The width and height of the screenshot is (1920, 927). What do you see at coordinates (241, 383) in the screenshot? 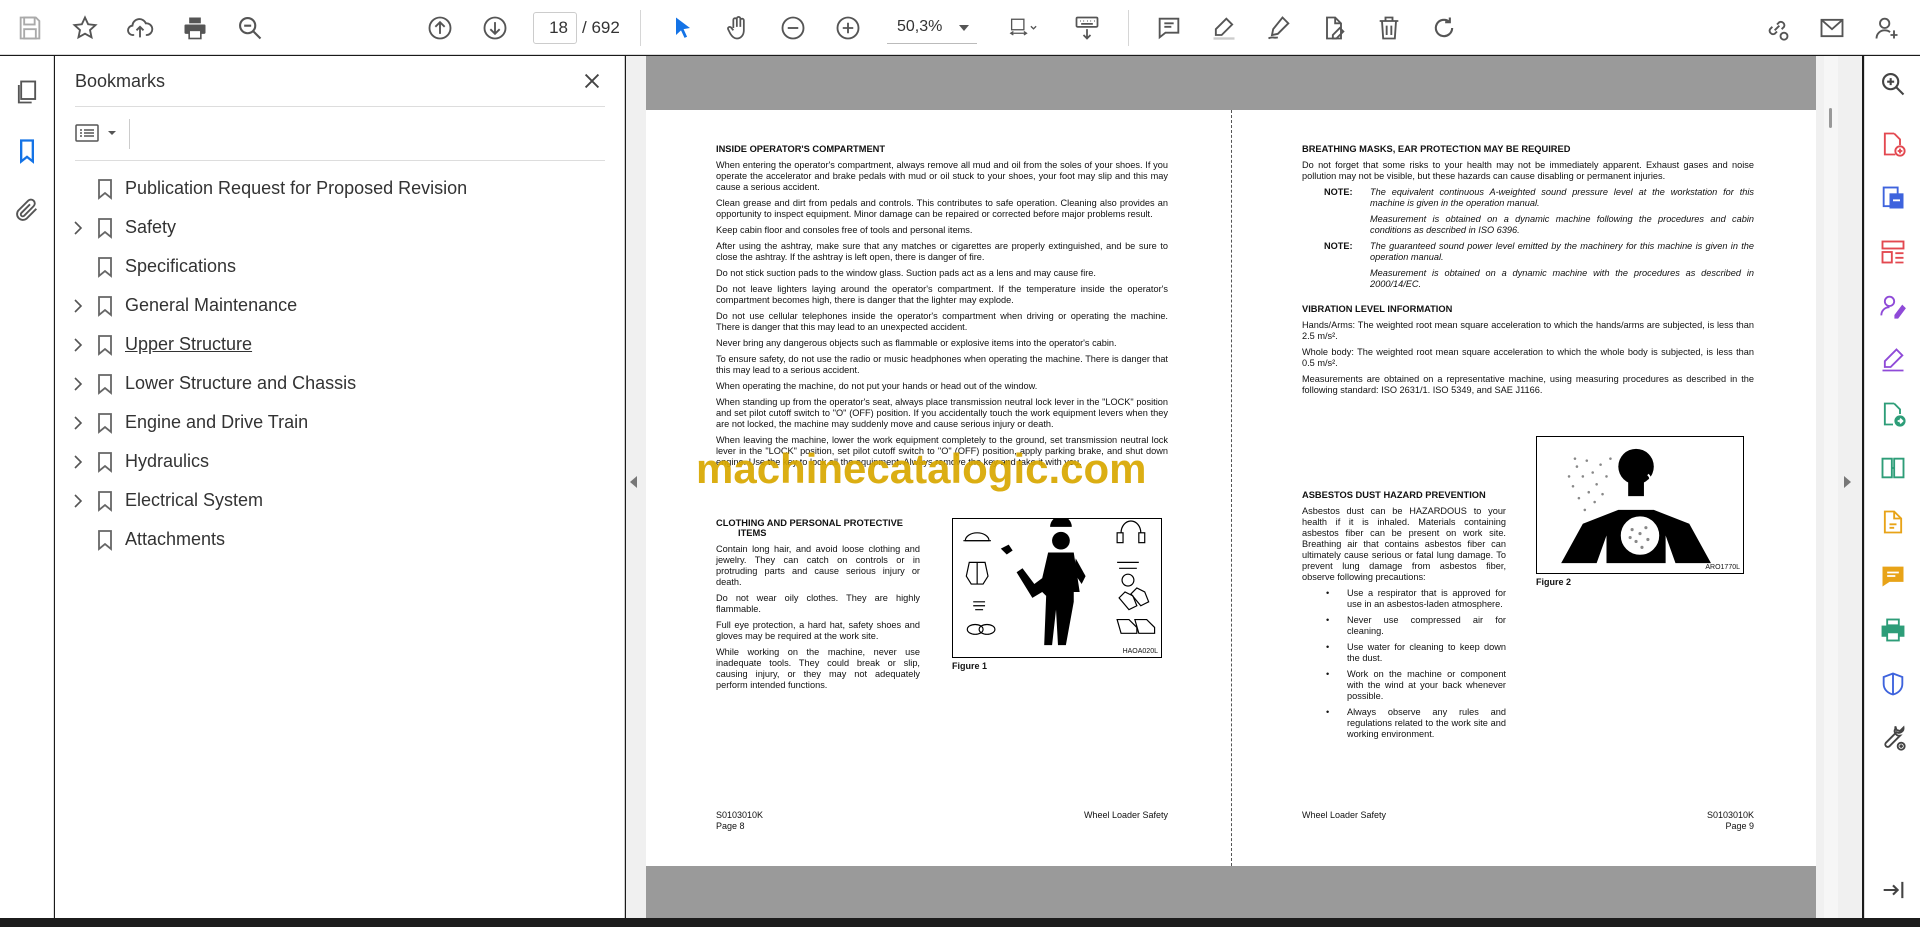
I see `bookmark-label: Lower Structure and Chassis` at bounding box center [241, 383].